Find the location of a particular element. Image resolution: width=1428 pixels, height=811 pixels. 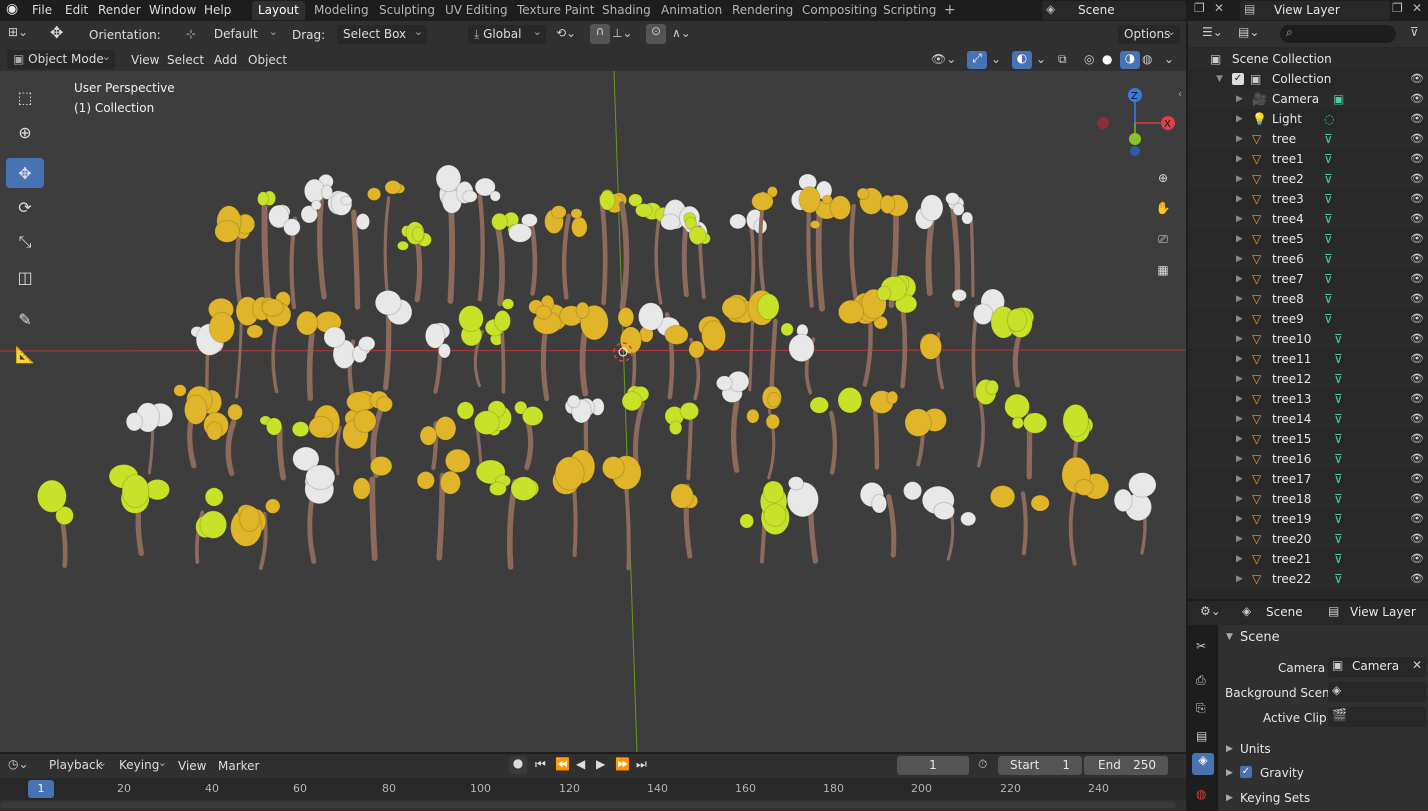

options-dropdown: Options is located at coordinates (1149, 33).